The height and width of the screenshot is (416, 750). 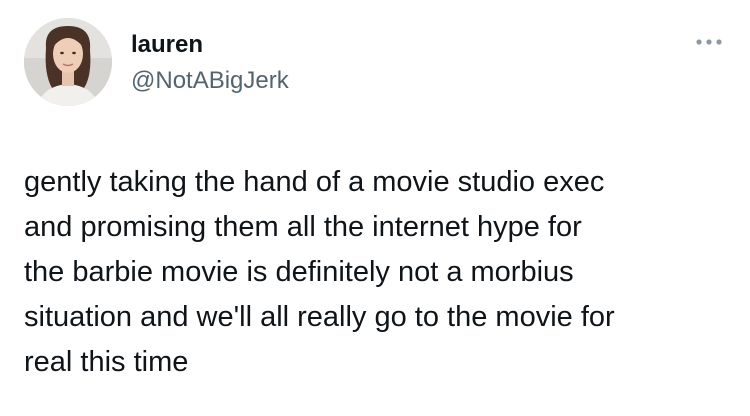 I want to click on author-display-name: lauren, so click(x=167, y=45).